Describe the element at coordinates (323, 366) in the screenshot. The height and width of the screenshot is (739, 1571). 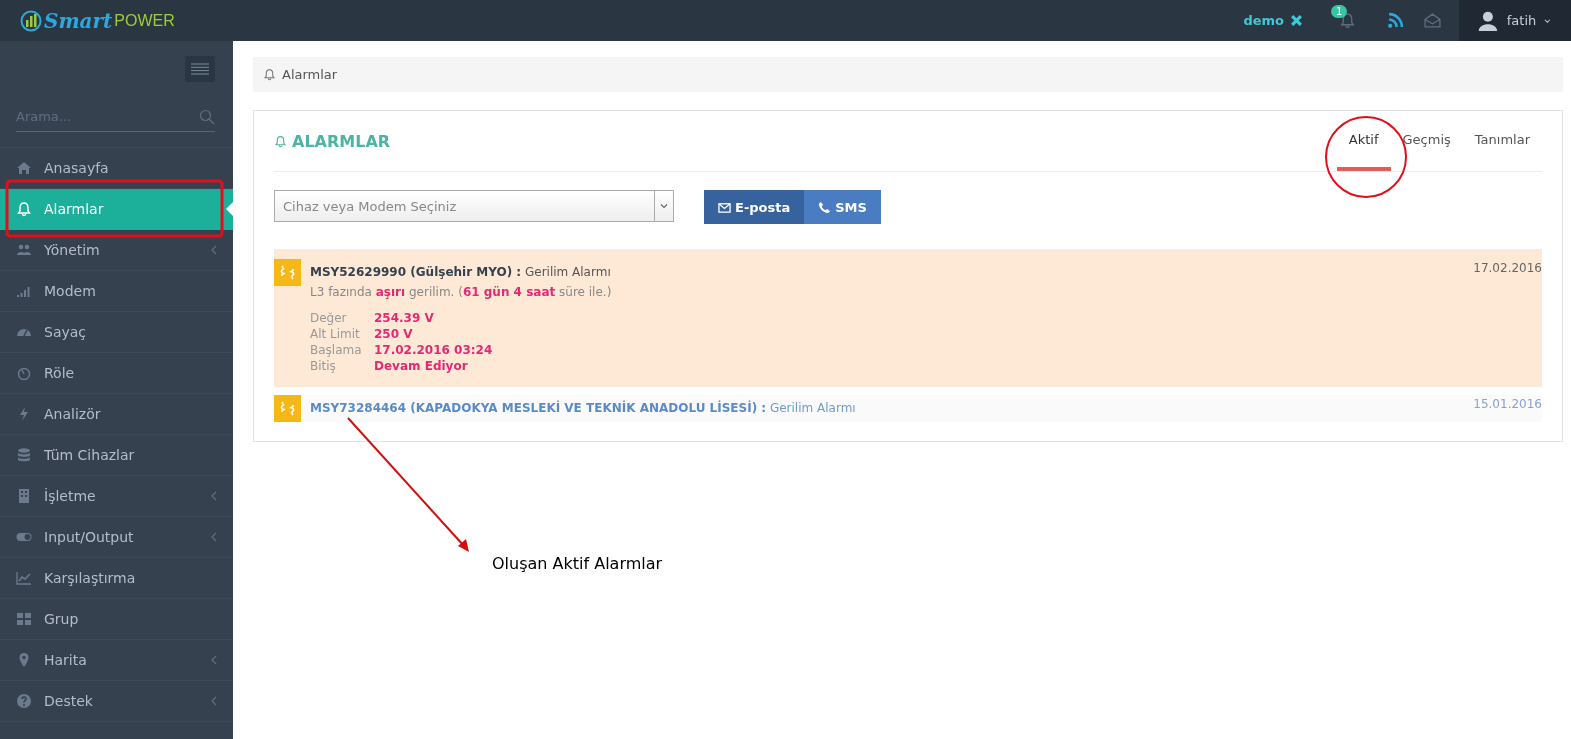
I see `detail-label: Bitiş` at that location.